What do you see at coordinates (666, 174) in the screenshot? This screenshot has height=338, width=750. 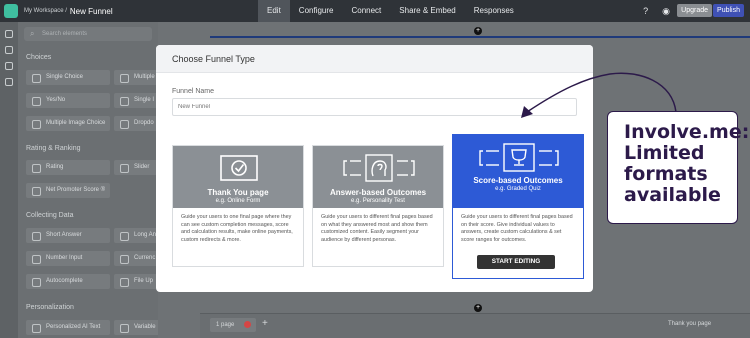 I see `annotation-line: formats` at bounding box center [666, 174].